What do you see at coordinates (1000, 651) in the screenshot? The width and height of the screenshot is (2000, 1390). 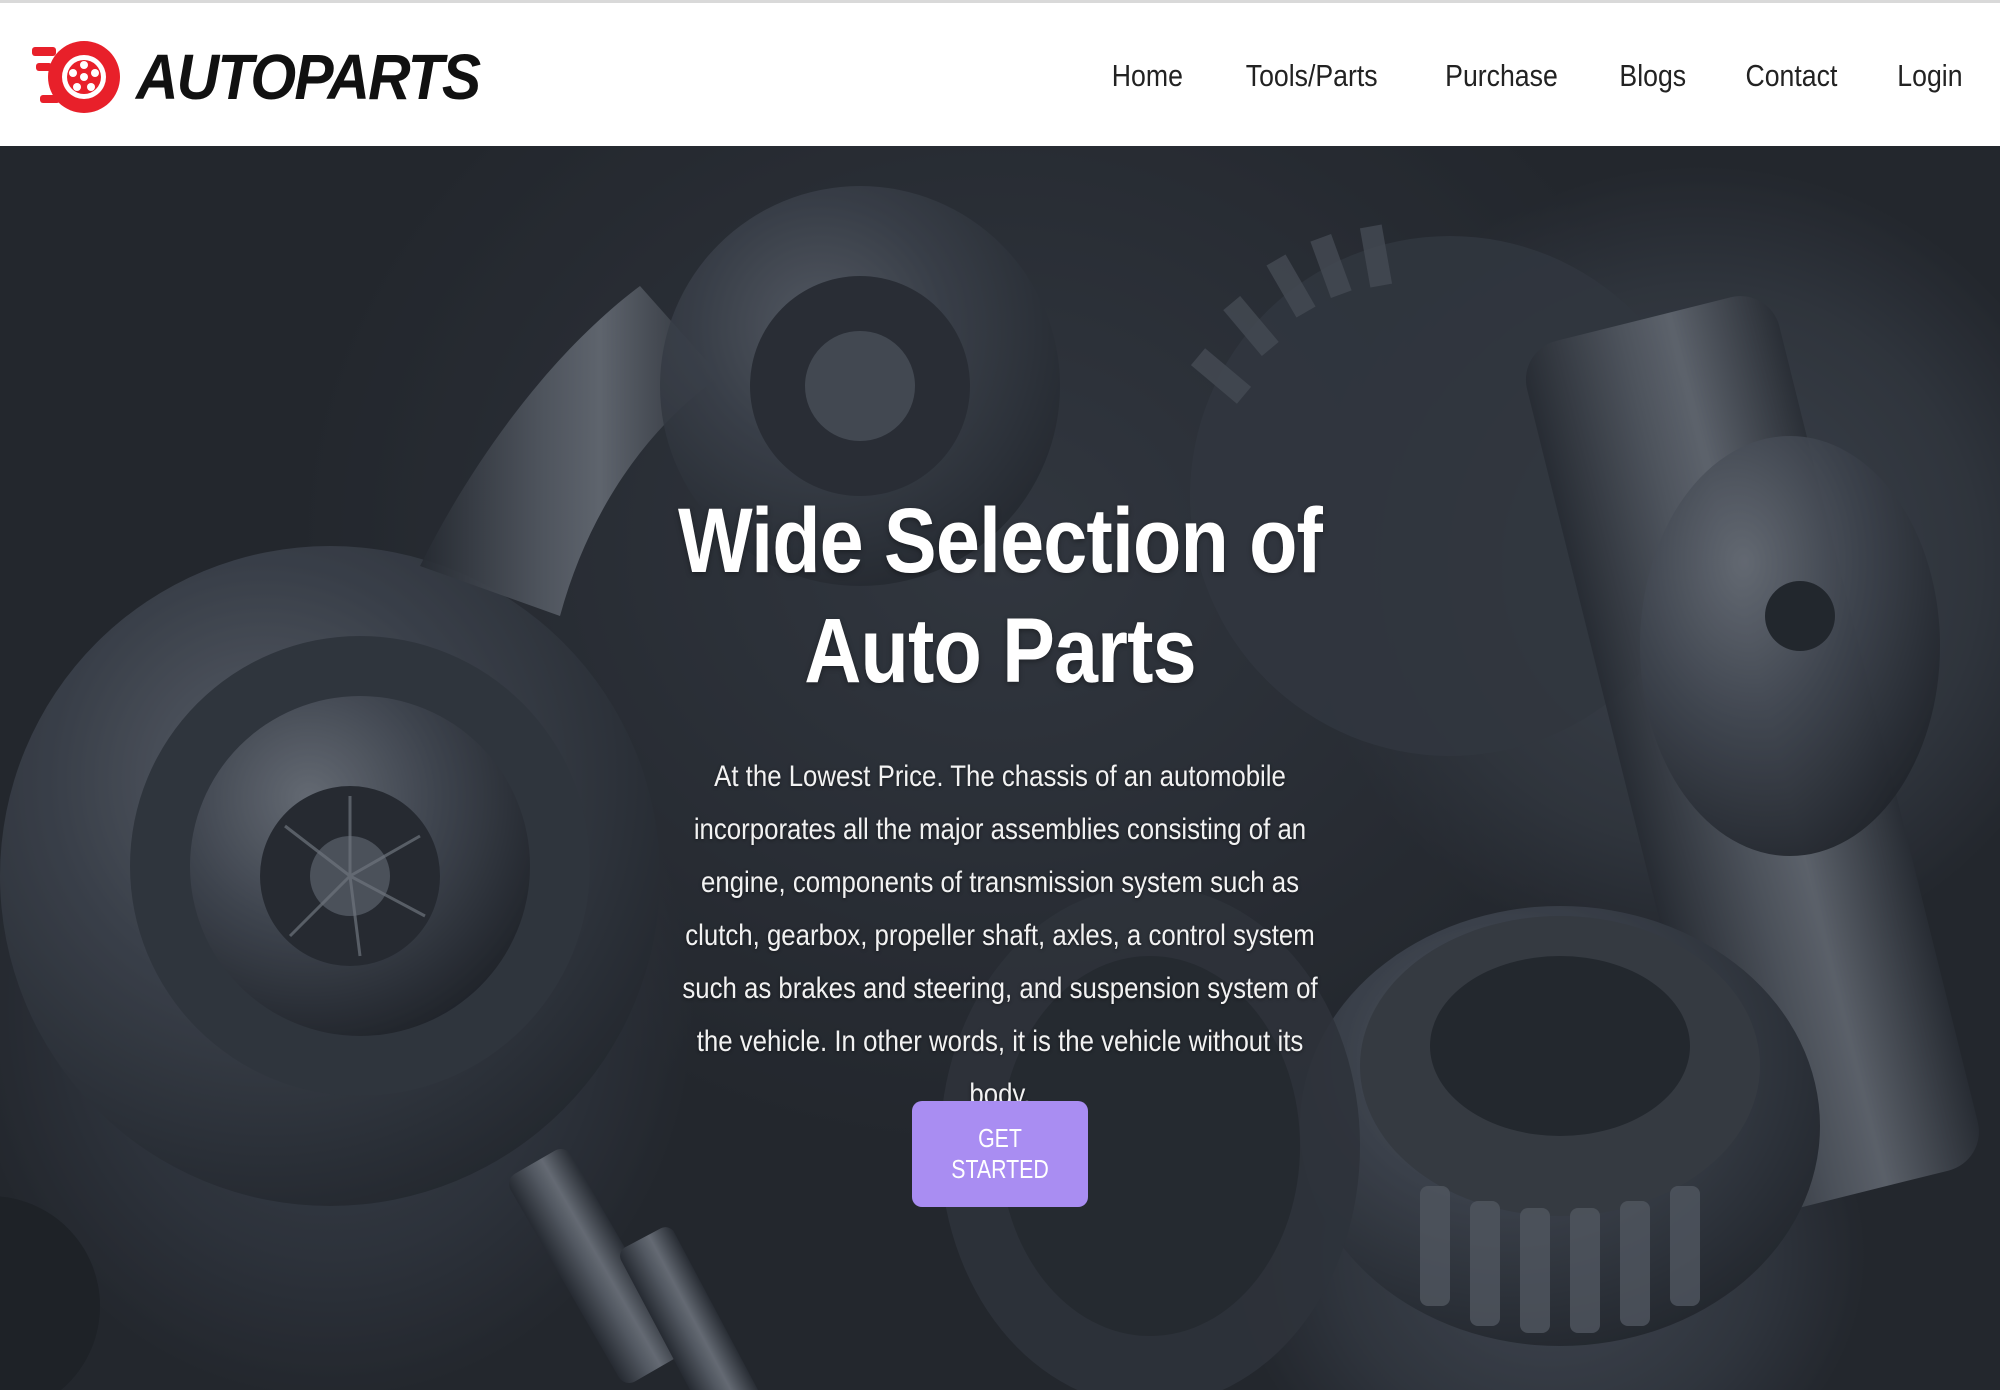 I see `hero-title-line-2: Auto Parts` at bounding box center [1000, 651].